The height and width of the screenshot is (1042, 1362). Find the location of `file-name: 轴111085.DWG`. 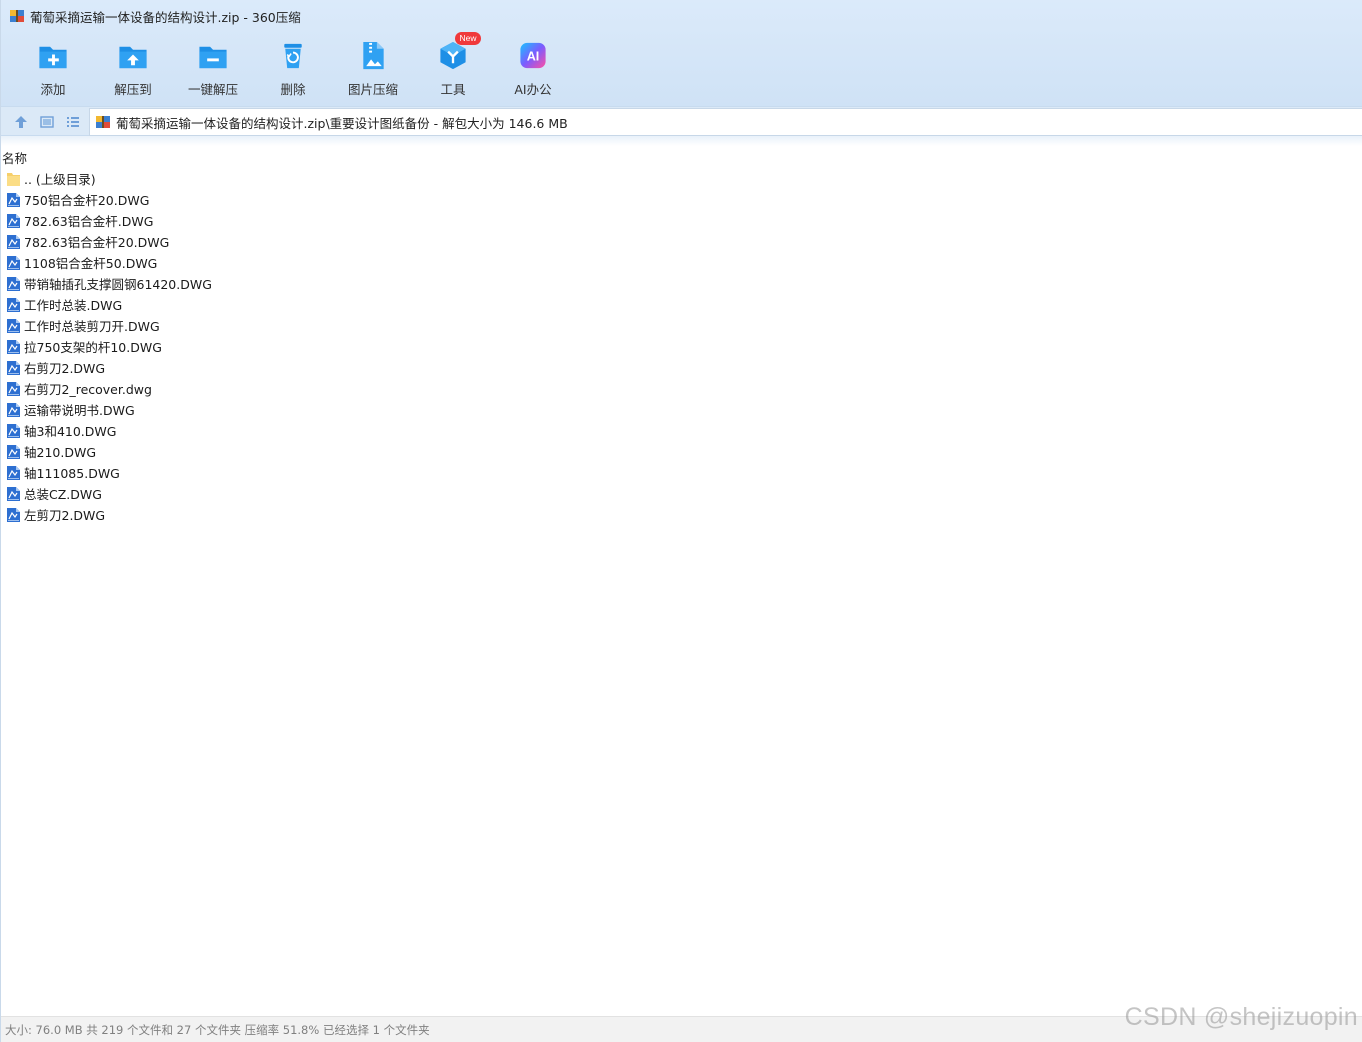

file-name: 轴111085.DWG is located at coordinates (72, 473).